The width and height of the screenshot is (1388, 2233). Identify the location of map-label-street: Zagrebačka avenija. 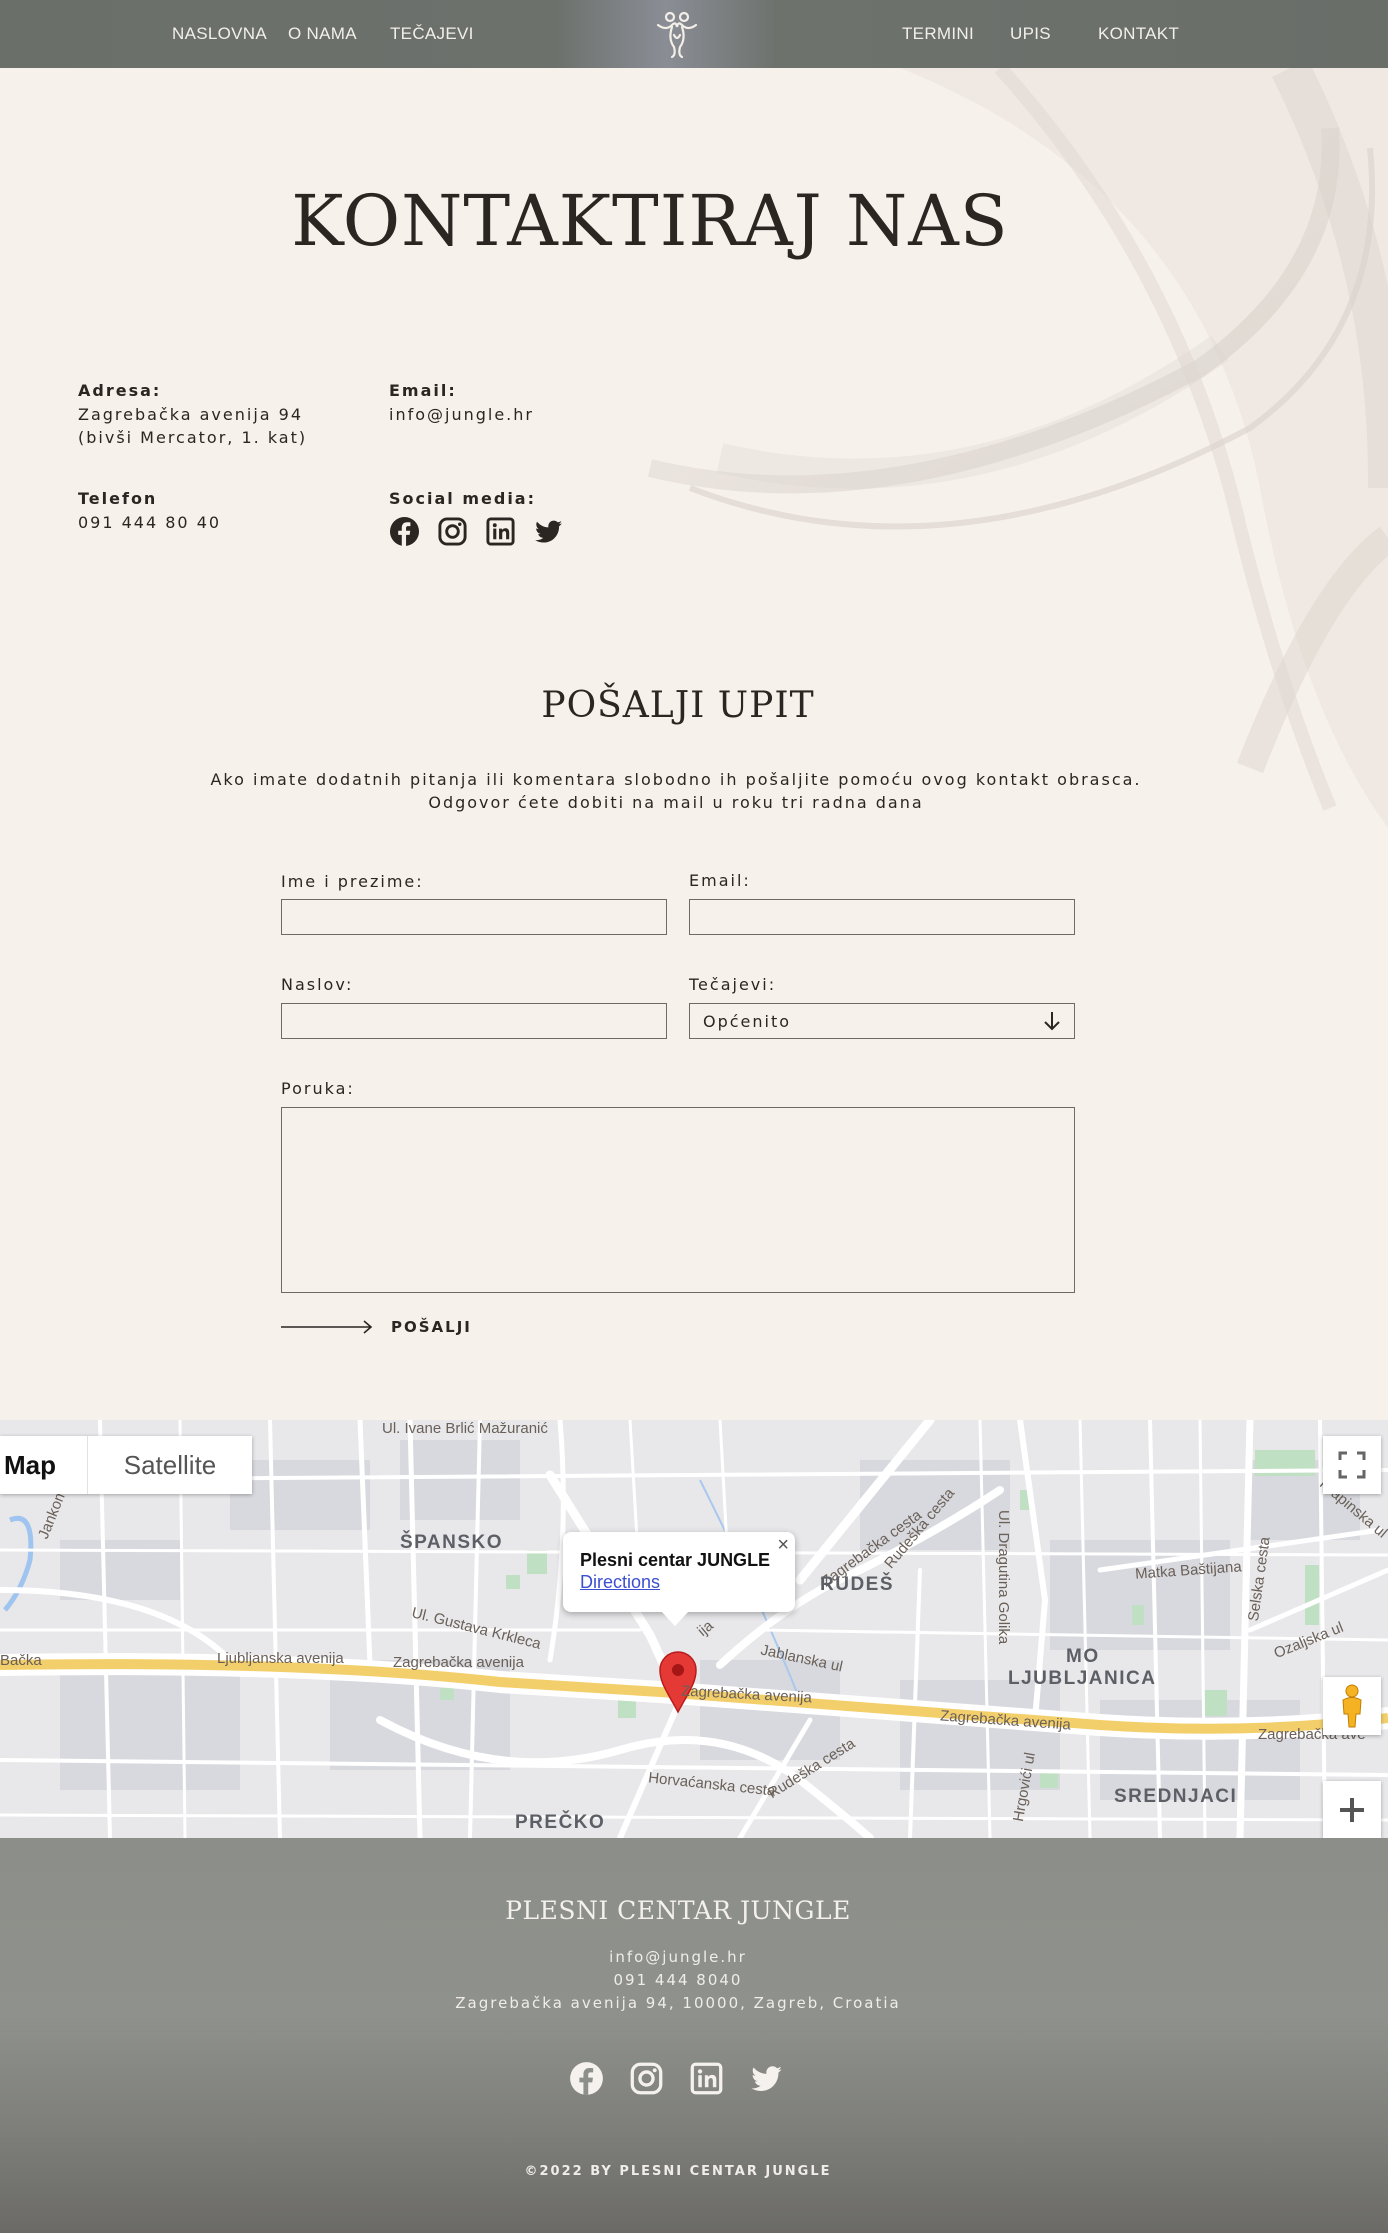
(458, 1662).